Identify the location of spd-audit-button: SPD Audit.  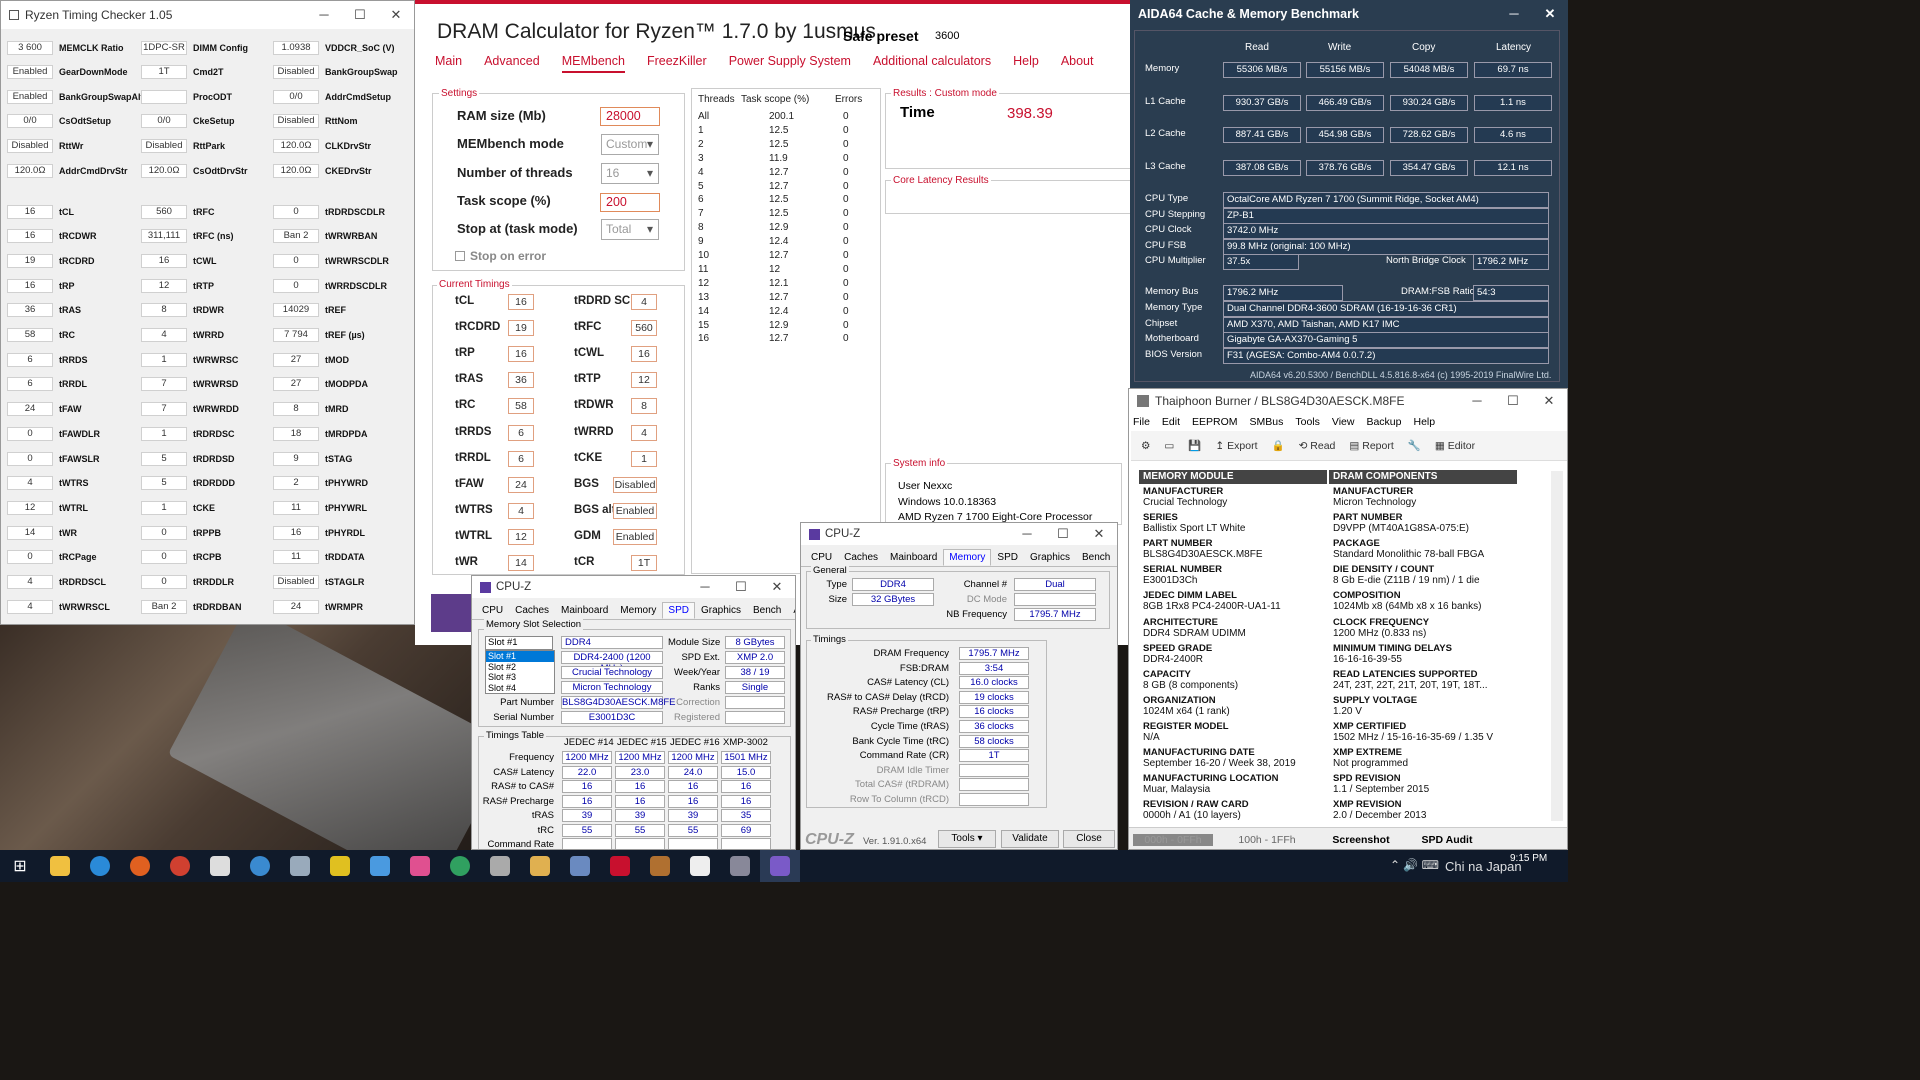
(1447, 840).